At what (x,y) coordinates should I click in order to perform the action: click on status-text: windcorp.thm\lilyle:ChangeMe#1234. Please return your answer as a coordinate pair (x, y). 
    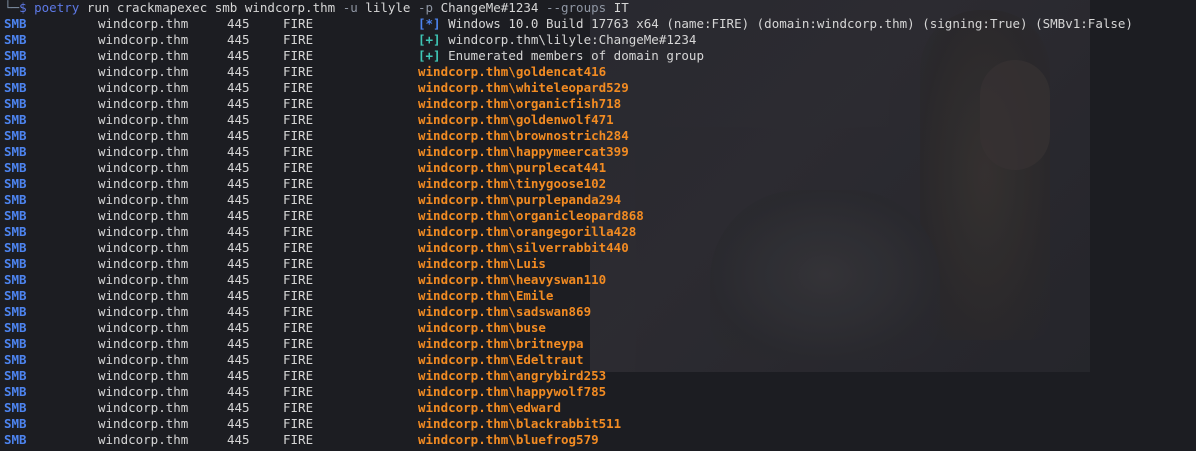
    Looking at the image, I should click on (572, 39).